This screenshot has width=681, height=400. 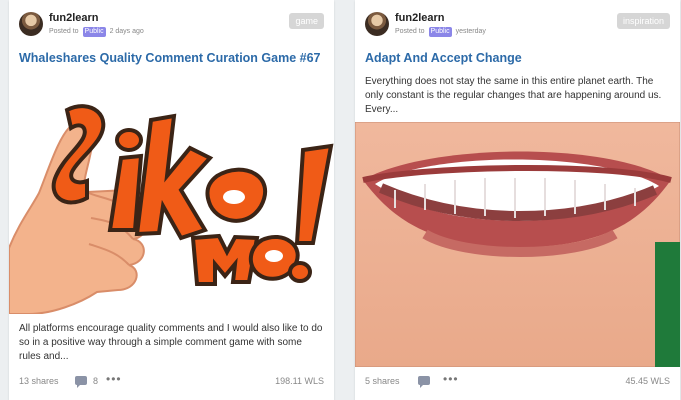 I want to click on post-value: 198.11 WLS, so click(x=299, y=381).